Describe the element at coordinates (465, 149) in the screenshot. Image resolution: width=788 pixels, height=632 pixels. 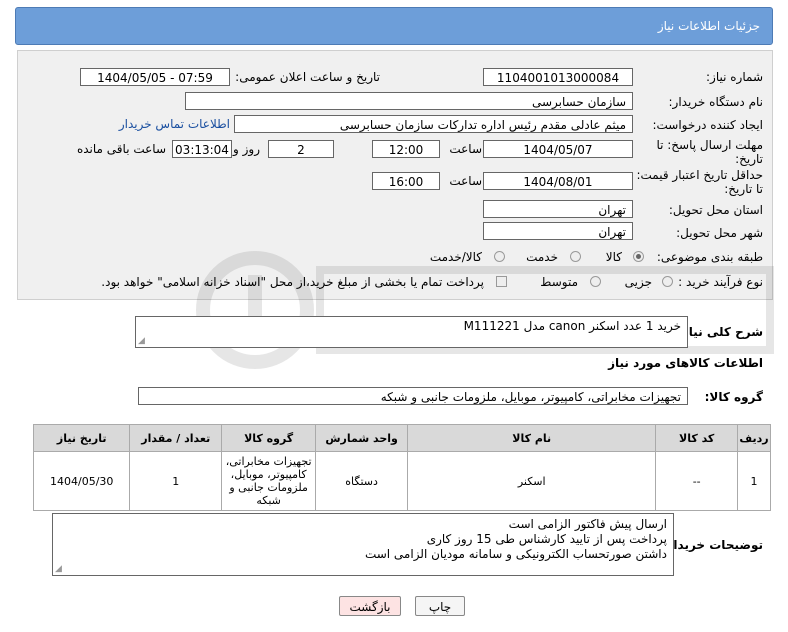
I see `reply-time-label: ساعت` at that location.